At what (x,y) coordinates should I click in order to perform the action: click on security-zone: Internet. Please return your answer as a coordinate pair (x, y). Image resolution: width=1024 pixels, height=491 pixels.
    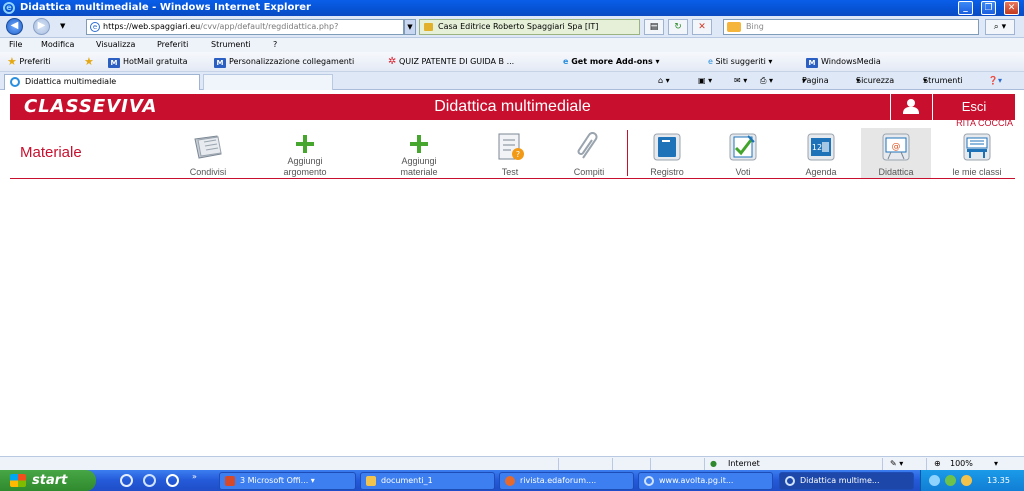
    Looking at the image, I should click on (744, 463).